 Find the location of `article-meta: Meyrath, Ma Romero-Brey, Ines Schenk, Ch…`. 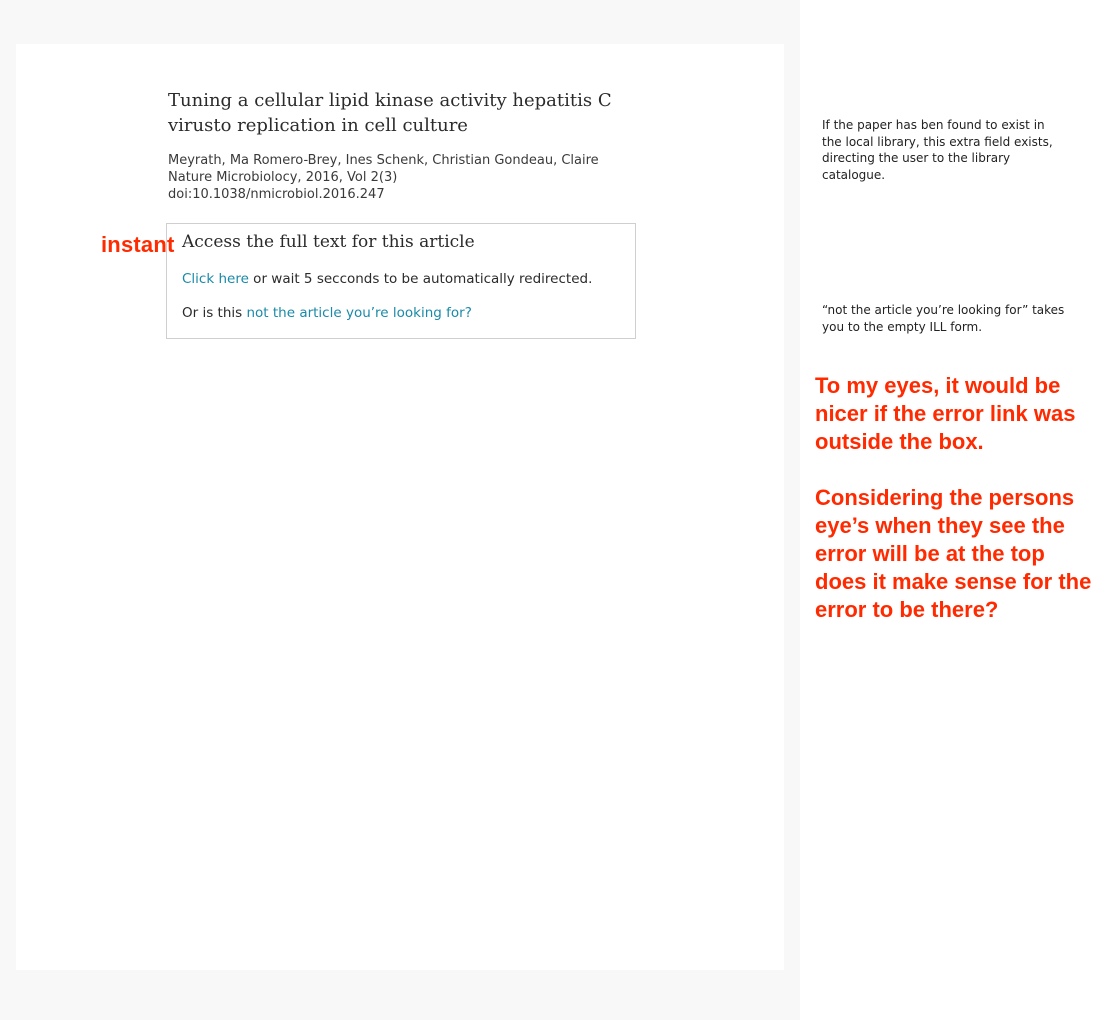

article-meta: Meyrath, Ma Romero-Brey, Ines Schenk, Ch… is located at coordinates (403, 177).